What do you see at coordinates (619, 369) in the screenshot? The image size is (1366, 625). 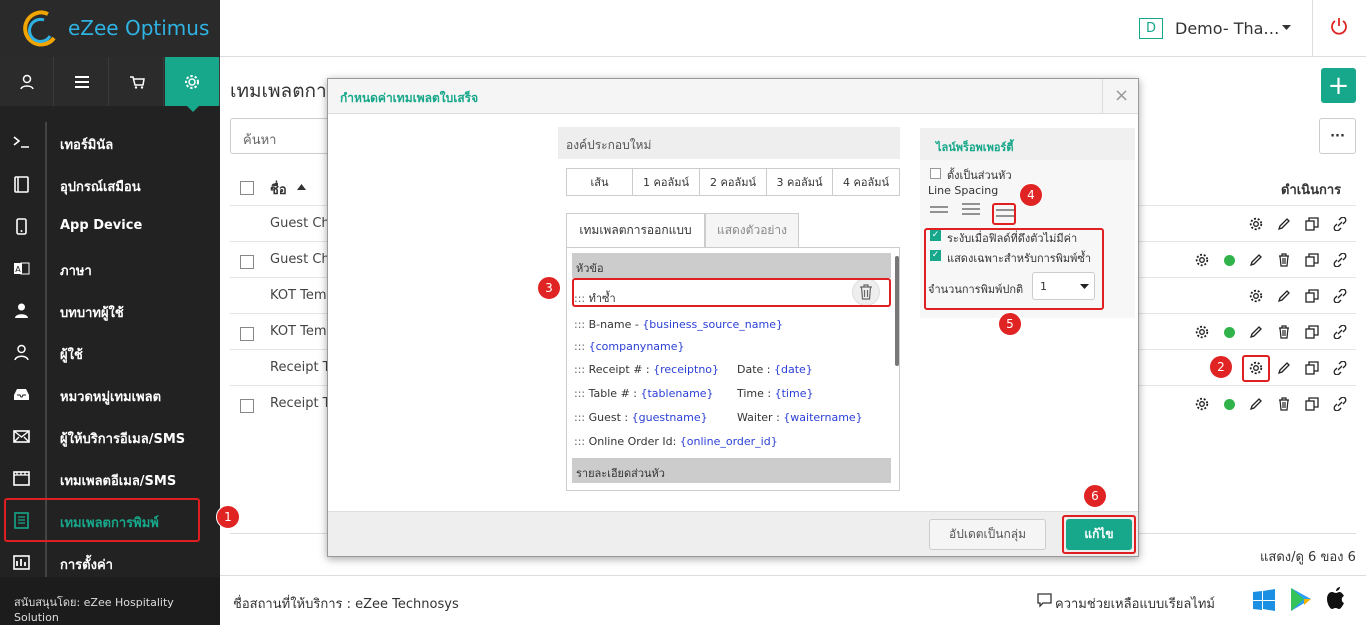 I see `field-label: Receipt # :` at bounding box center [619, 369].